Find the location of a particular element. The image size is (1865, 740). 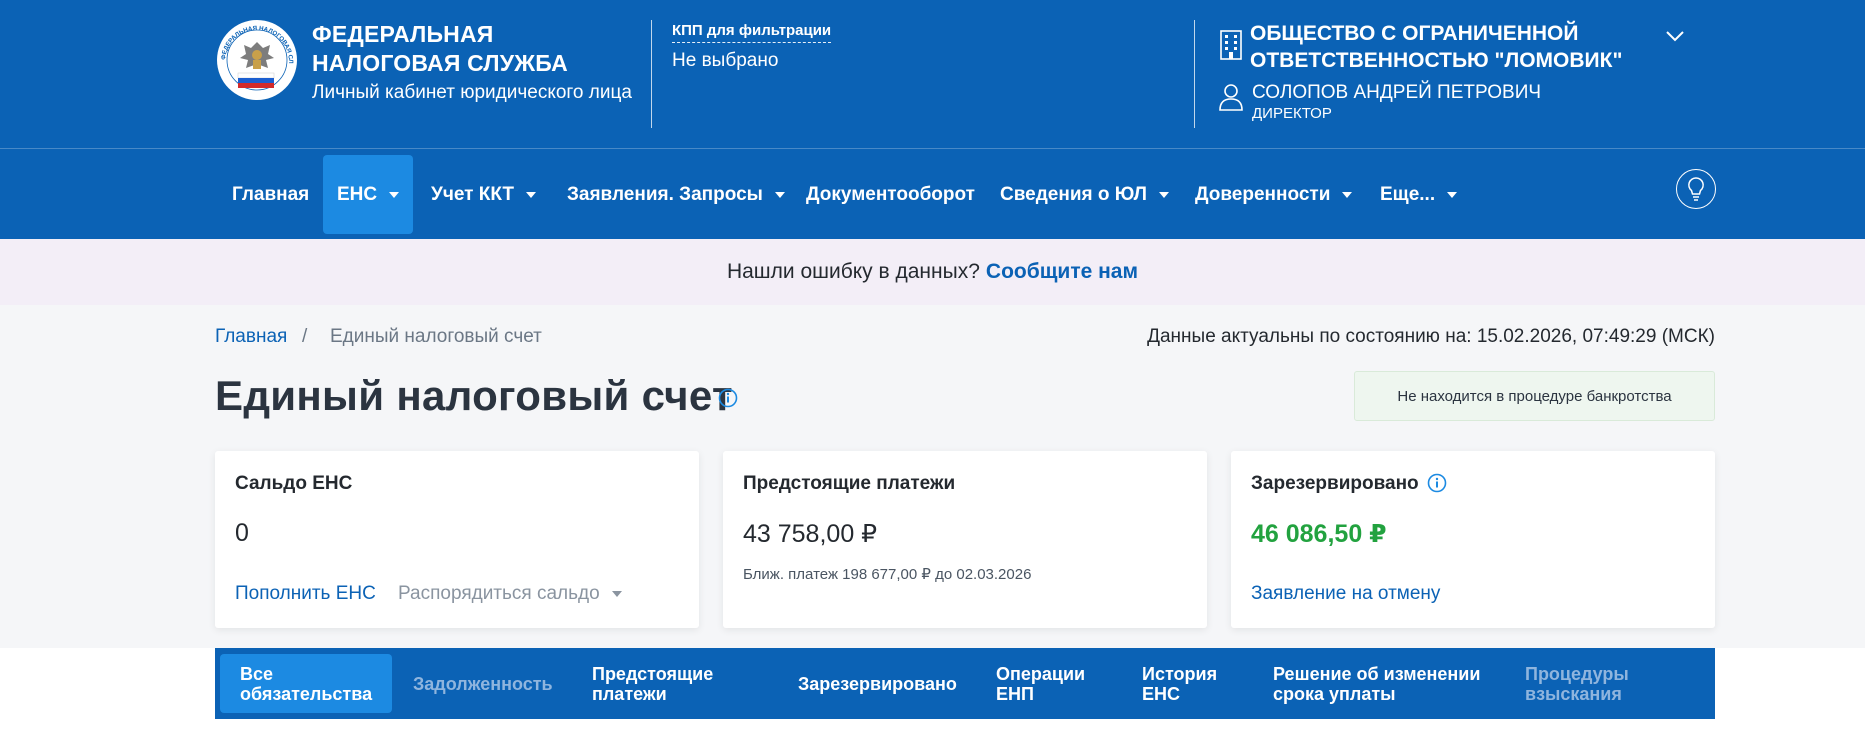

kpp-filter-value: Не выбрано is located at coordinates (725, 60).